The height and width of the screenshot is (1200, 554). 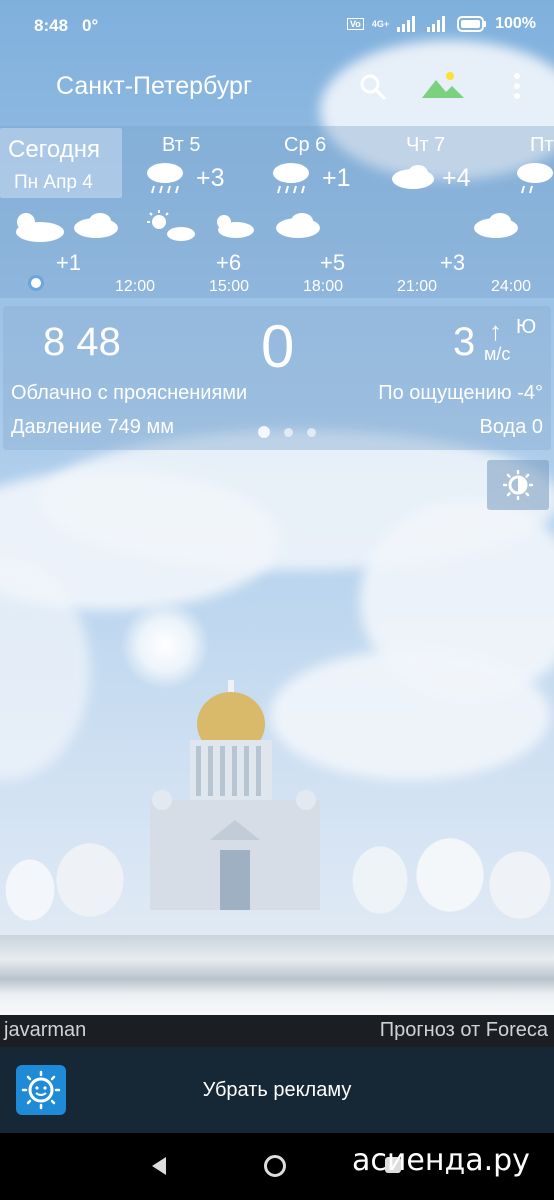 What do you see at coordinates (472, 24) in the screenshot?
I see `battery-icon` at bounding box center [472, 24].